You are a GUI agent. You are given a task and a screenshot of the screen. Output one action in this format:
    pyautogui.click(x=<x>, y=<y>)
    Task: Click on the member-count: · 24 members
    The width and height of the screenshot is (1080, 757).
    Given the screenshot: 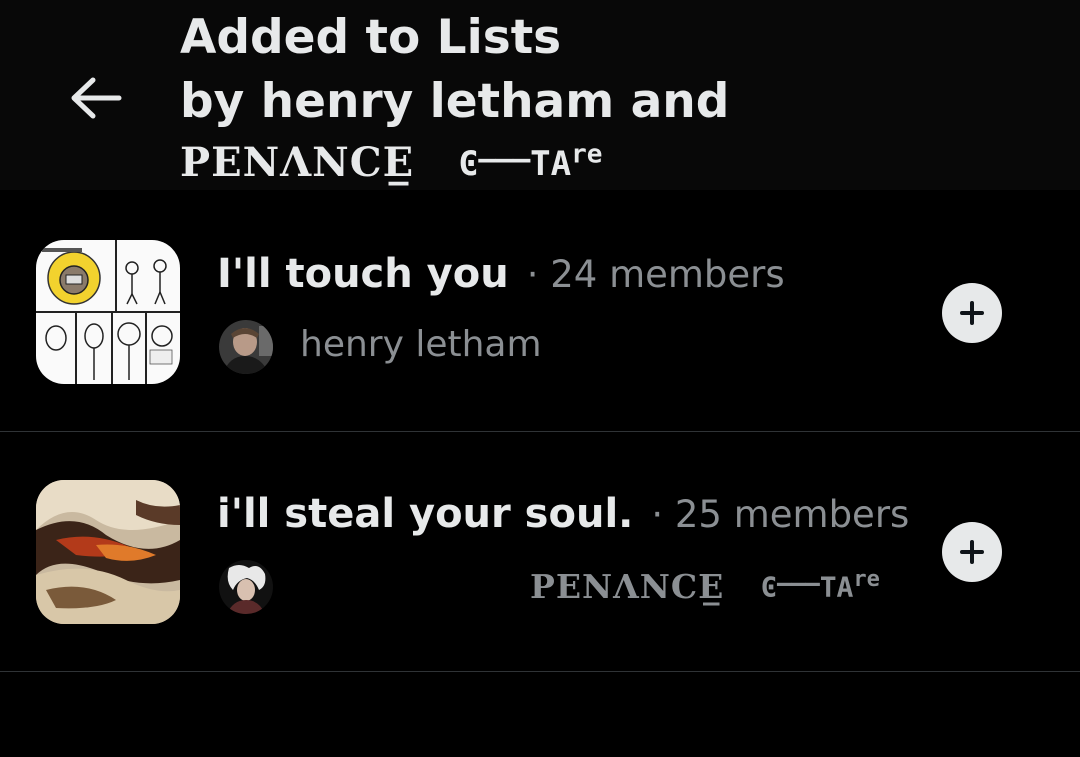 What is the action you would take?
    pyautogui.click(x=655, y=274)
    